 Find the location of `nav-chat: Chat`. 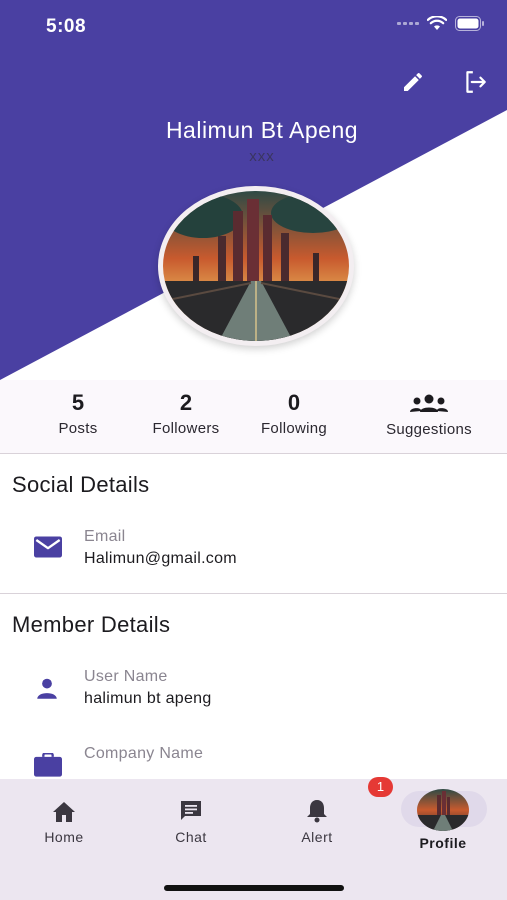

nav-chat: Chat is located at coordinates (191, 821).